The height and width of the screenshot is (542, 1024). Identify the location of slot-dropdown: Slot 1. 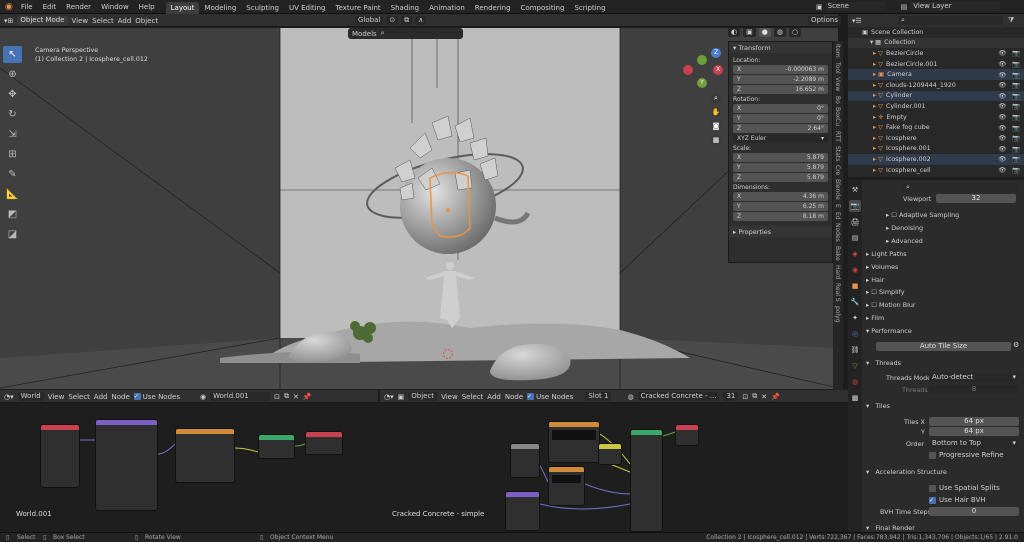
(598, 396).